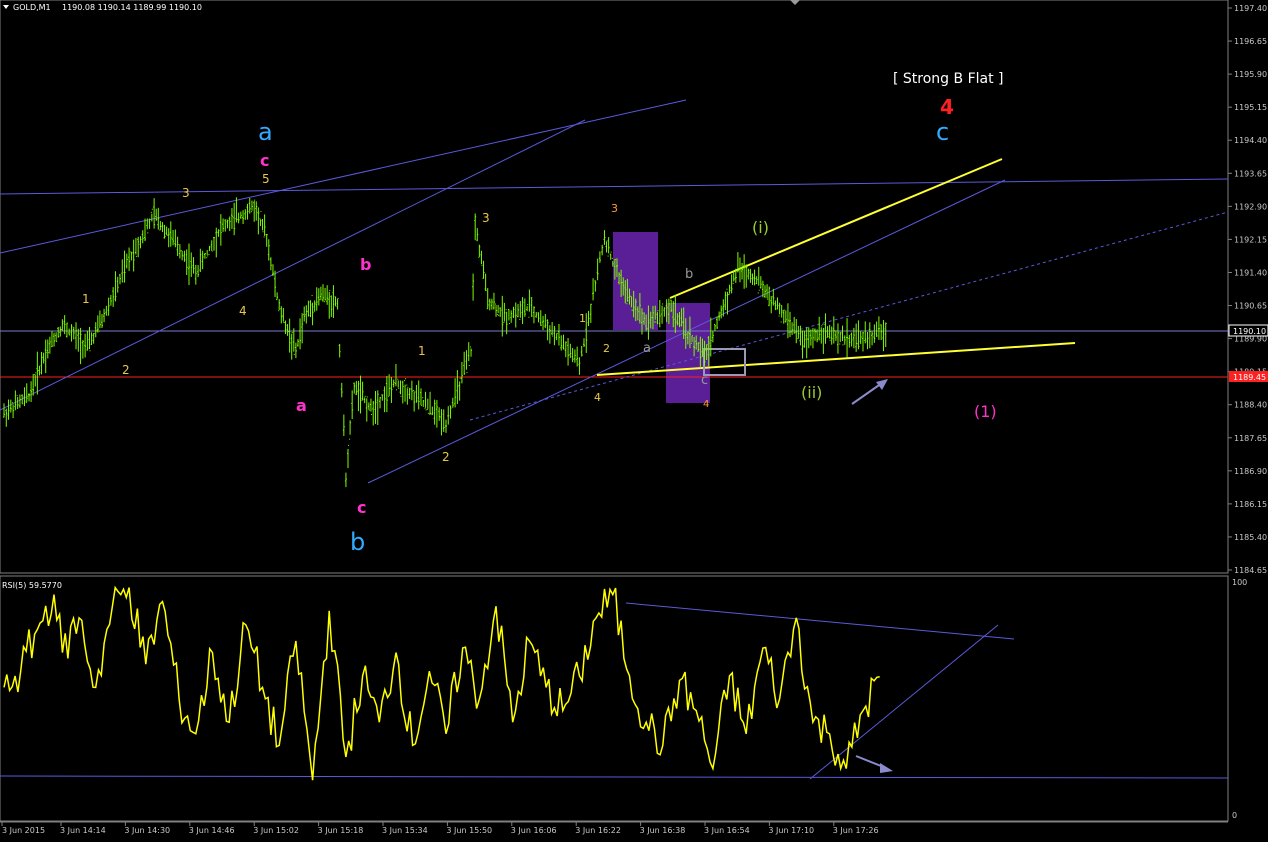 The image size is (1268, 842). What do you see at coordinates (689, 274) in the screenshot?
I see `small-label-s15: b` at bounding box center [689, 274].